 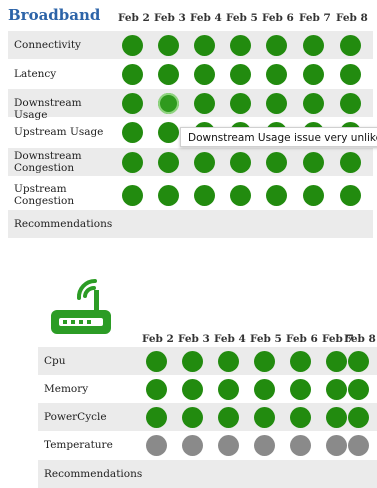 What do you see at coordinates (66, 389) in the screenshot?
I see `row-label: Memory` at bounding box center [66, 389].